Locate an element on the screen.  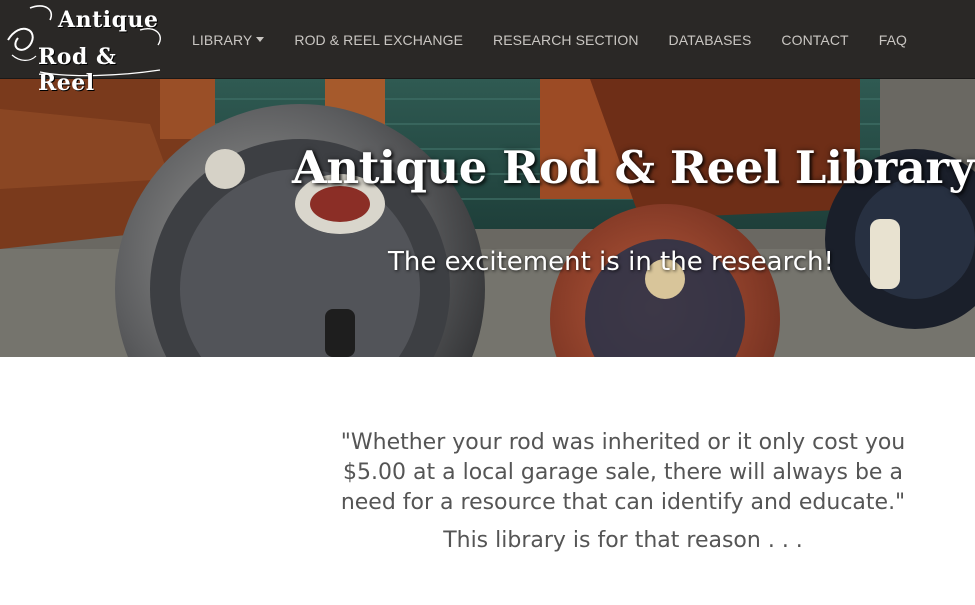
site-logo: Antique Rod & Reel is located at coordinates (87, 48).